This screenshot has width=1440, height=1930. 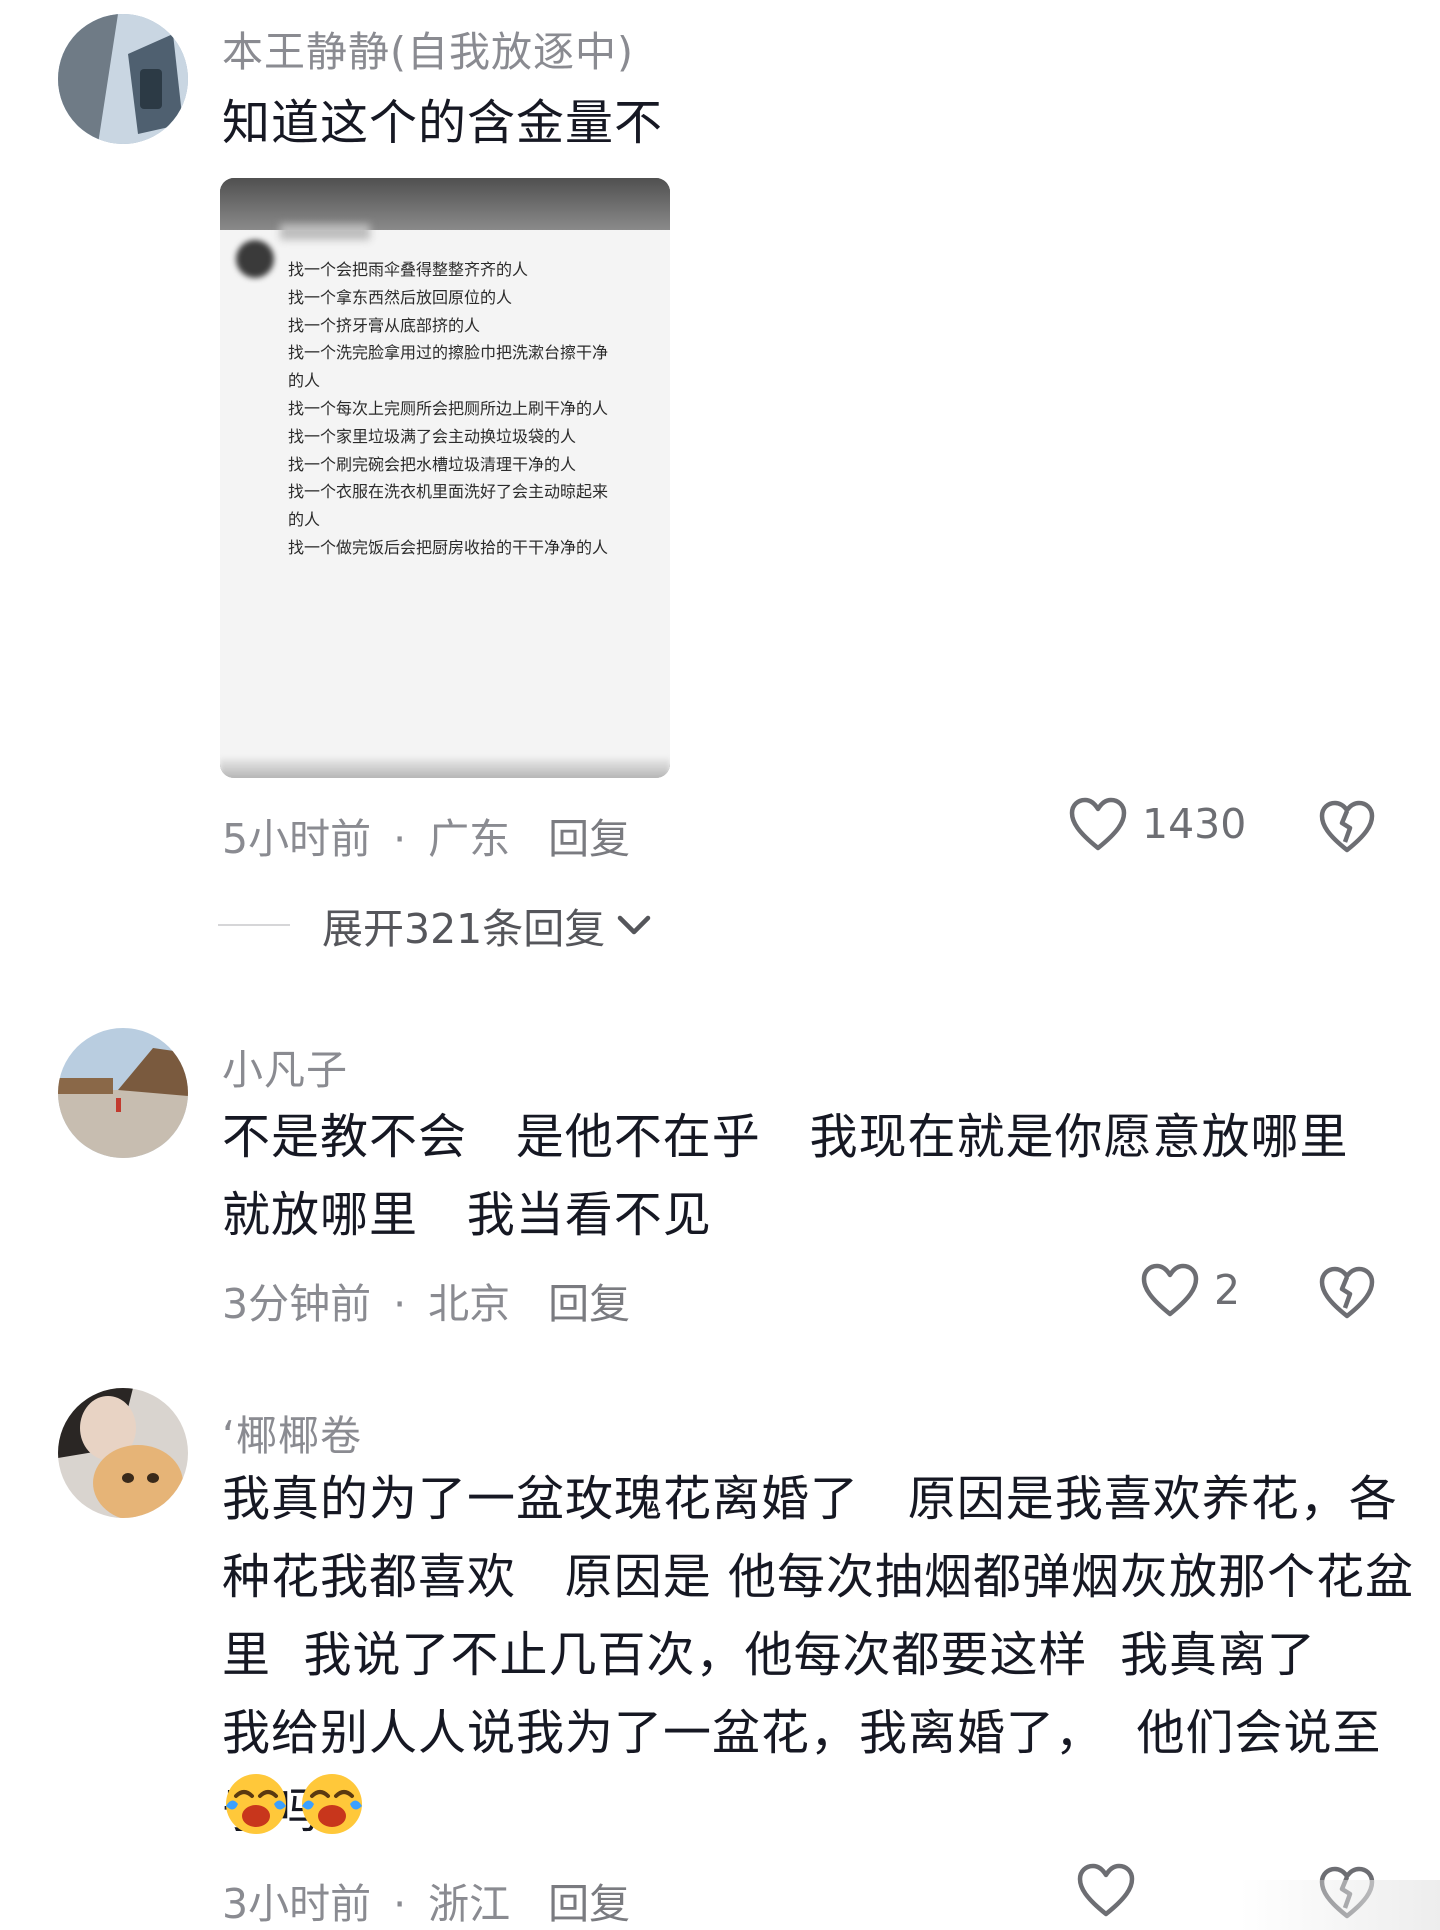 What do you see at coordinates (384, 325) in the screenshot?
I see `screenshot-line: 找一个挤牙膏从底部挤的人` at bounding box center [384, 325].